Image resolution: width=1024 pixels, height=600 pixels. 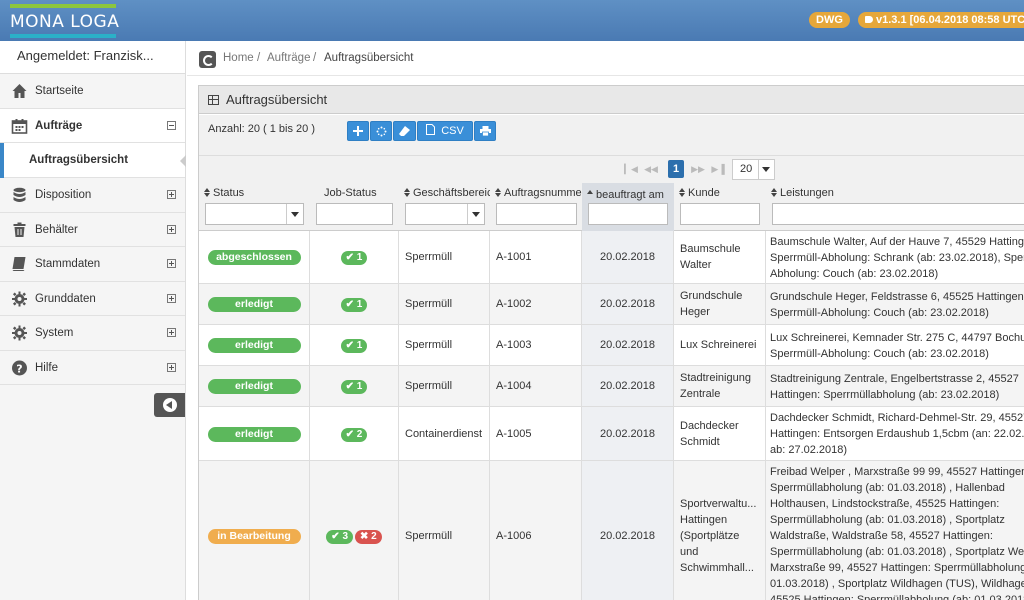 I want to click on sidebar-item-label: System, so click(x=54, y=333).